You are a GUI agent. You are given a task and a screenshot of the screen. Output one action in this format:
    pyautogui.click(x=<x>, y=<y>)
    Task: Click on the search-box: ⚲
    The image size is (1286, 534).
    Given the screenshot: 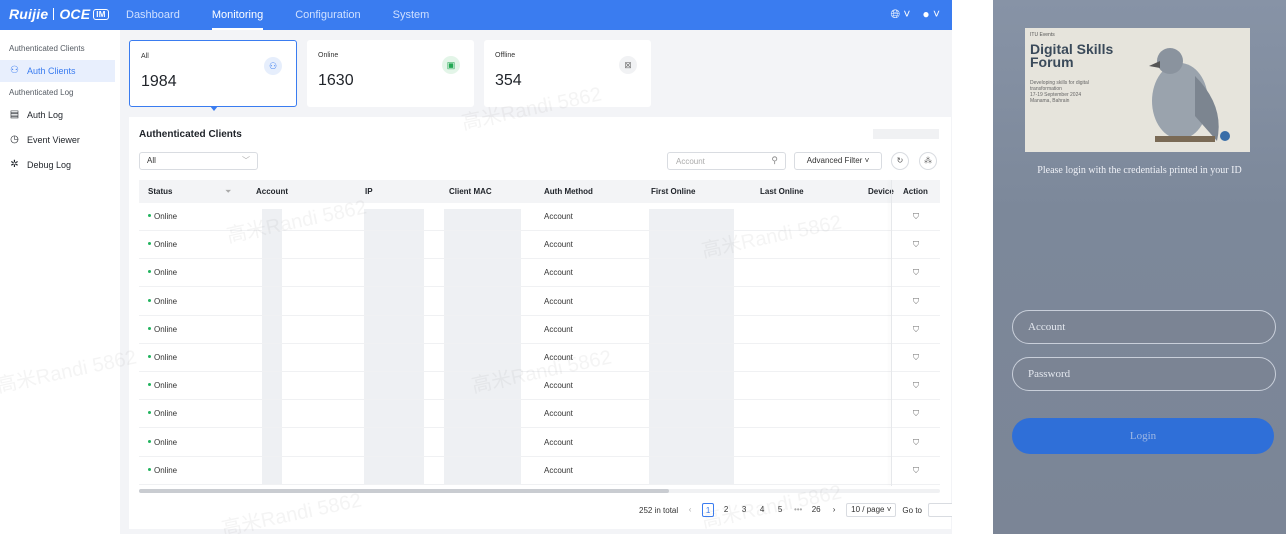 What is the action you would take?
    pyautogui.click(x=726, y=161)
    